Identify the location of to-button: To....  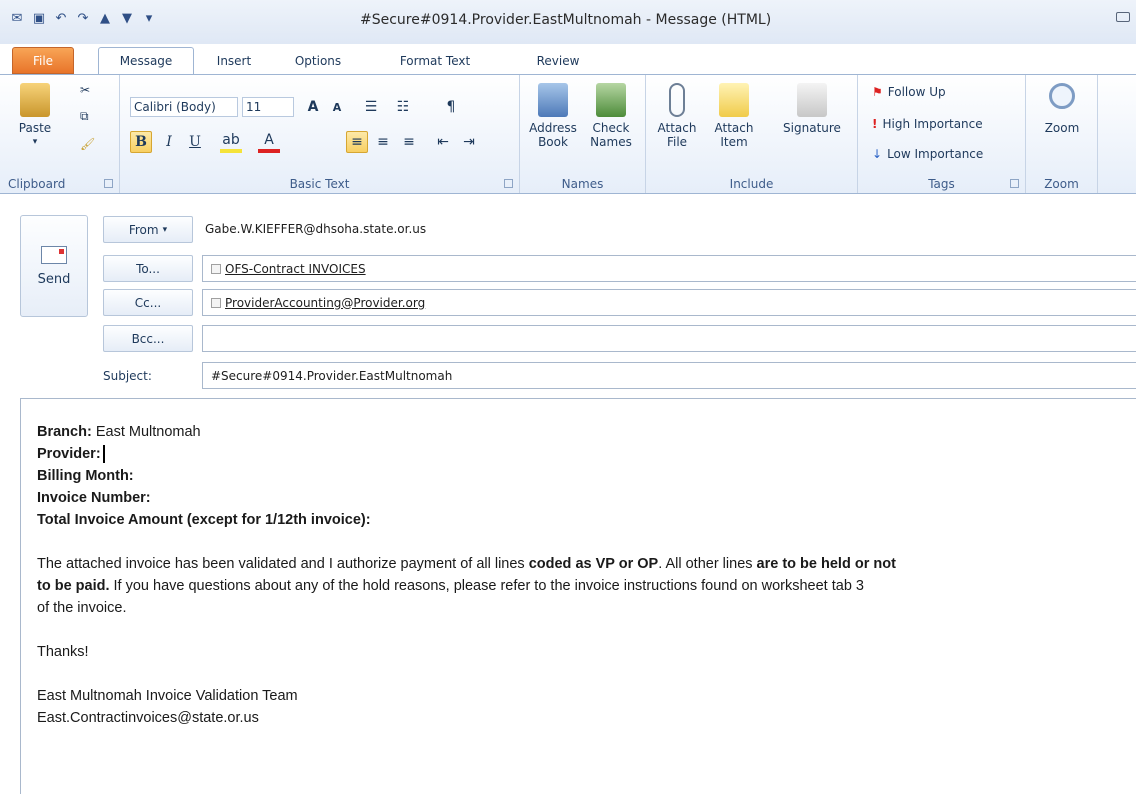
(148, 268).